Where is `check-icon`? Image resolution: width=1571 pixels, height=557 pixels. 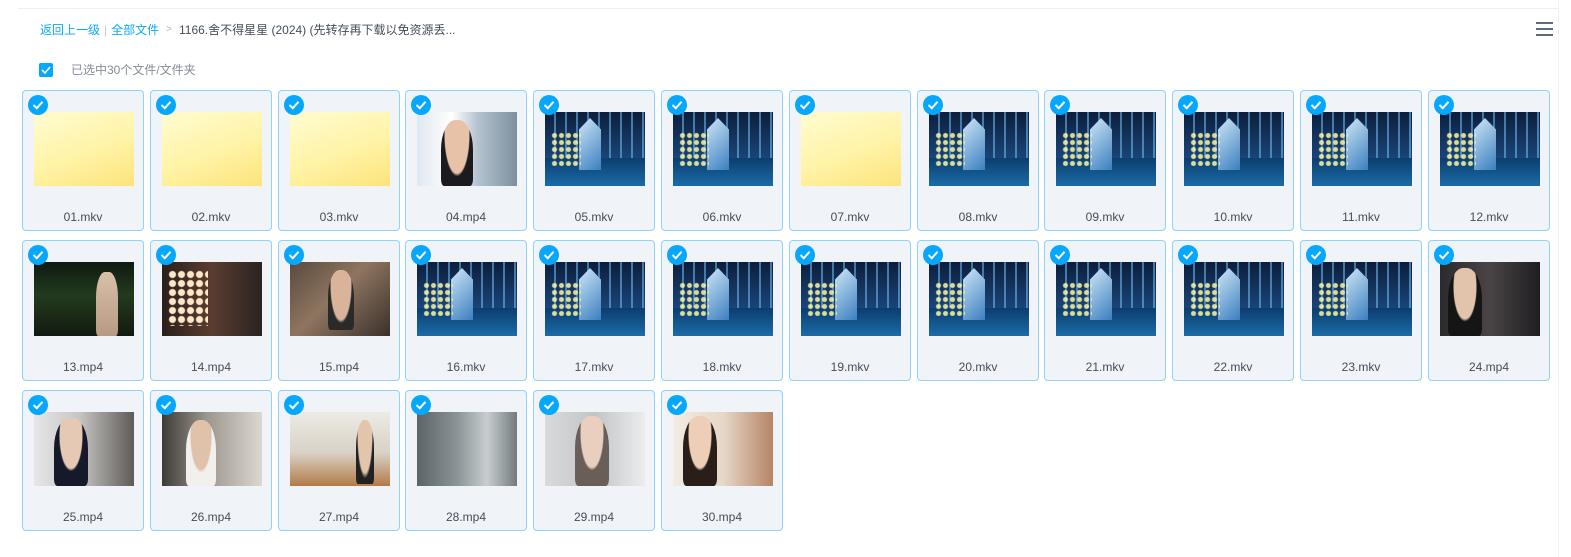 check-icon is located at coordinates (46, 69).